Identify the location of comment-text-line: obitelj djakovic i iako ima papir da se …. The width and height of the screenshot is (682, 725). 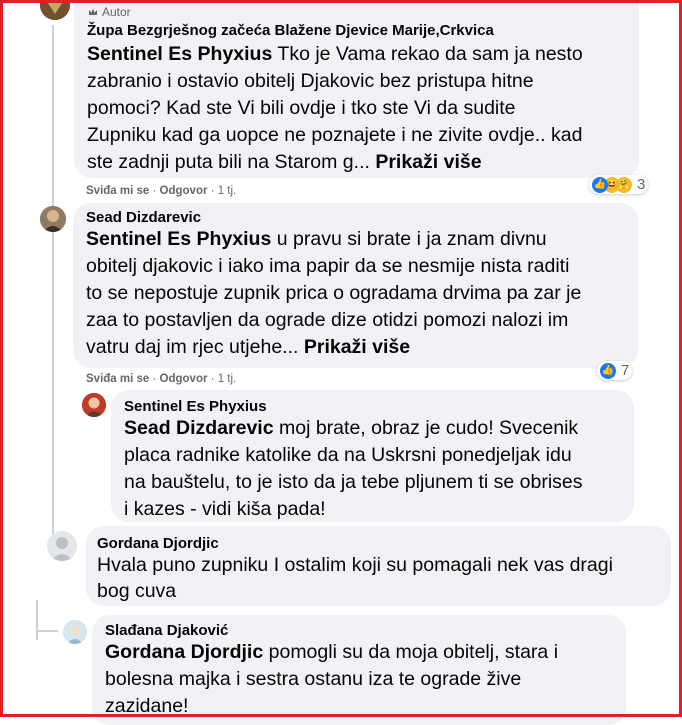
(328, 266).